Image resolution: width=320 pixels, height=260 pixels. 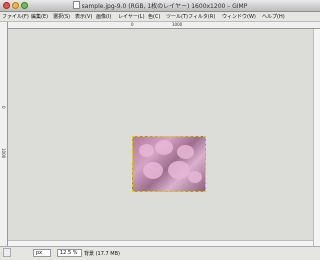 I want to click on top-ruler-label-0: 0, so click(x=132, y=24).